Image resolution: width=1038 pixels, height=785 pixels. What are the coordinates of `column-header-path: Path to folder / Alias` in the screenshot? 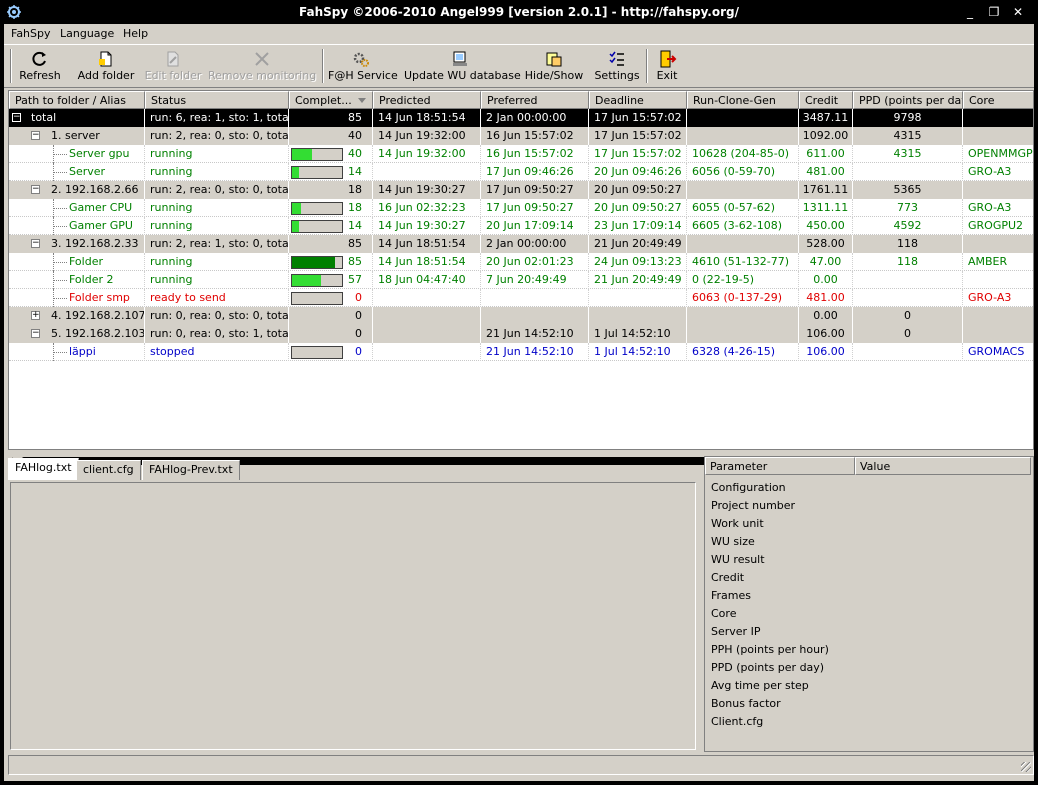 It's located at (77, 100).